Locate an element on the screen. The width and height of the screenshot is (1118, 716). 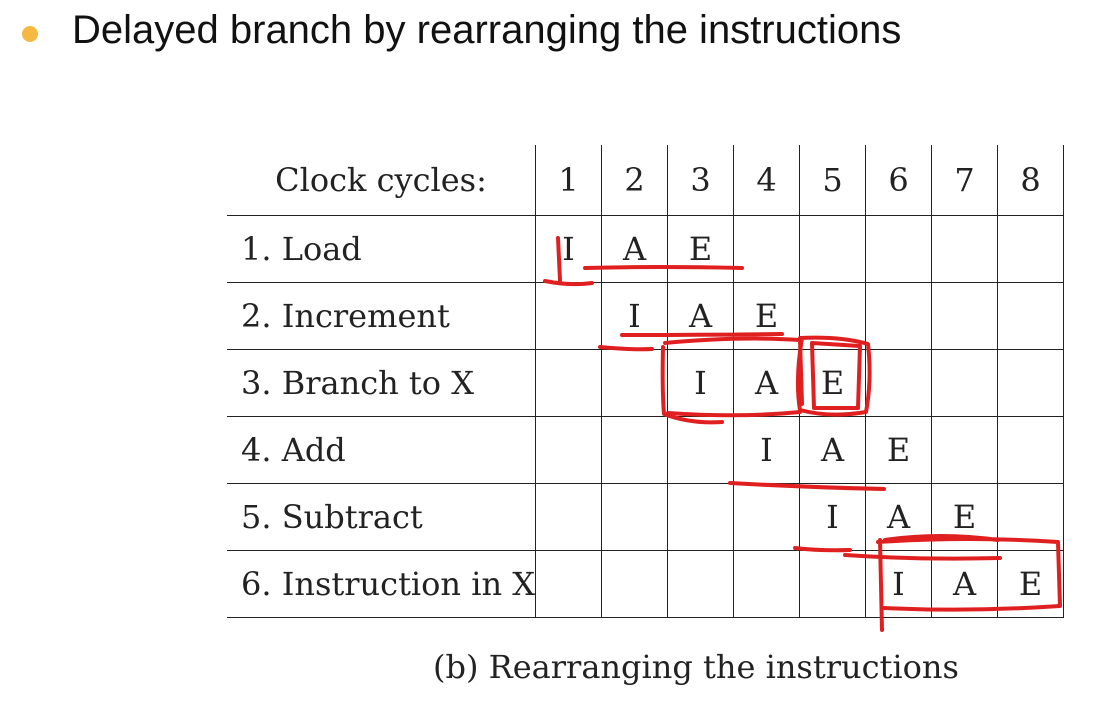
instruction-label: 6. Instruction in X is located at coordinates (381, 584).